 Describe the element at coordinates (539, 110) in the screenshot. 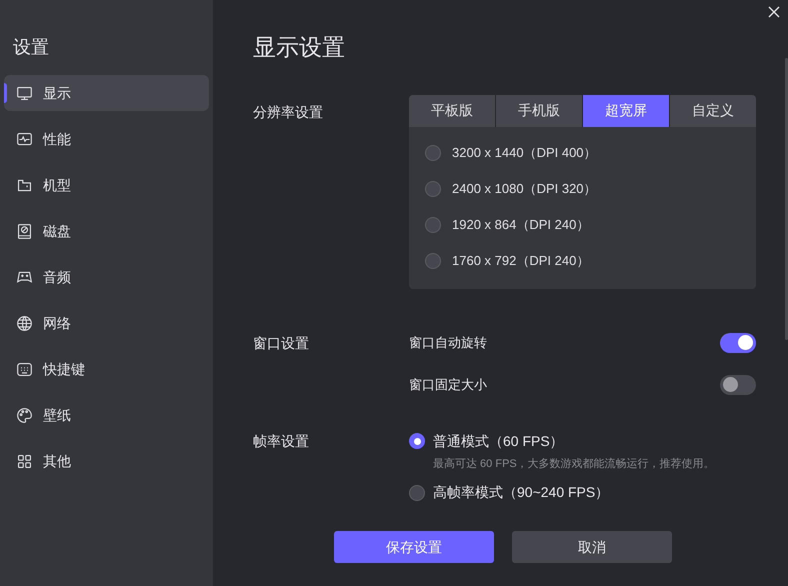

I see `resolution-tab: 手机版` at that location.